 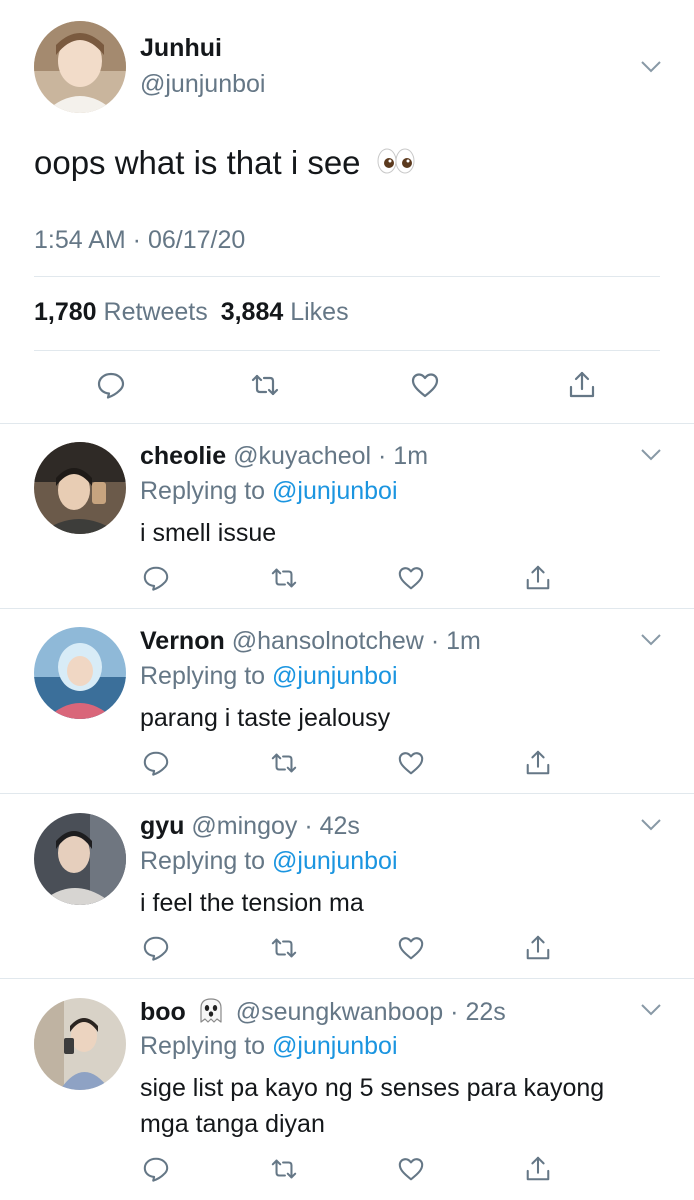 I want to click on display-name: gyu, so click(x=162, y=826).